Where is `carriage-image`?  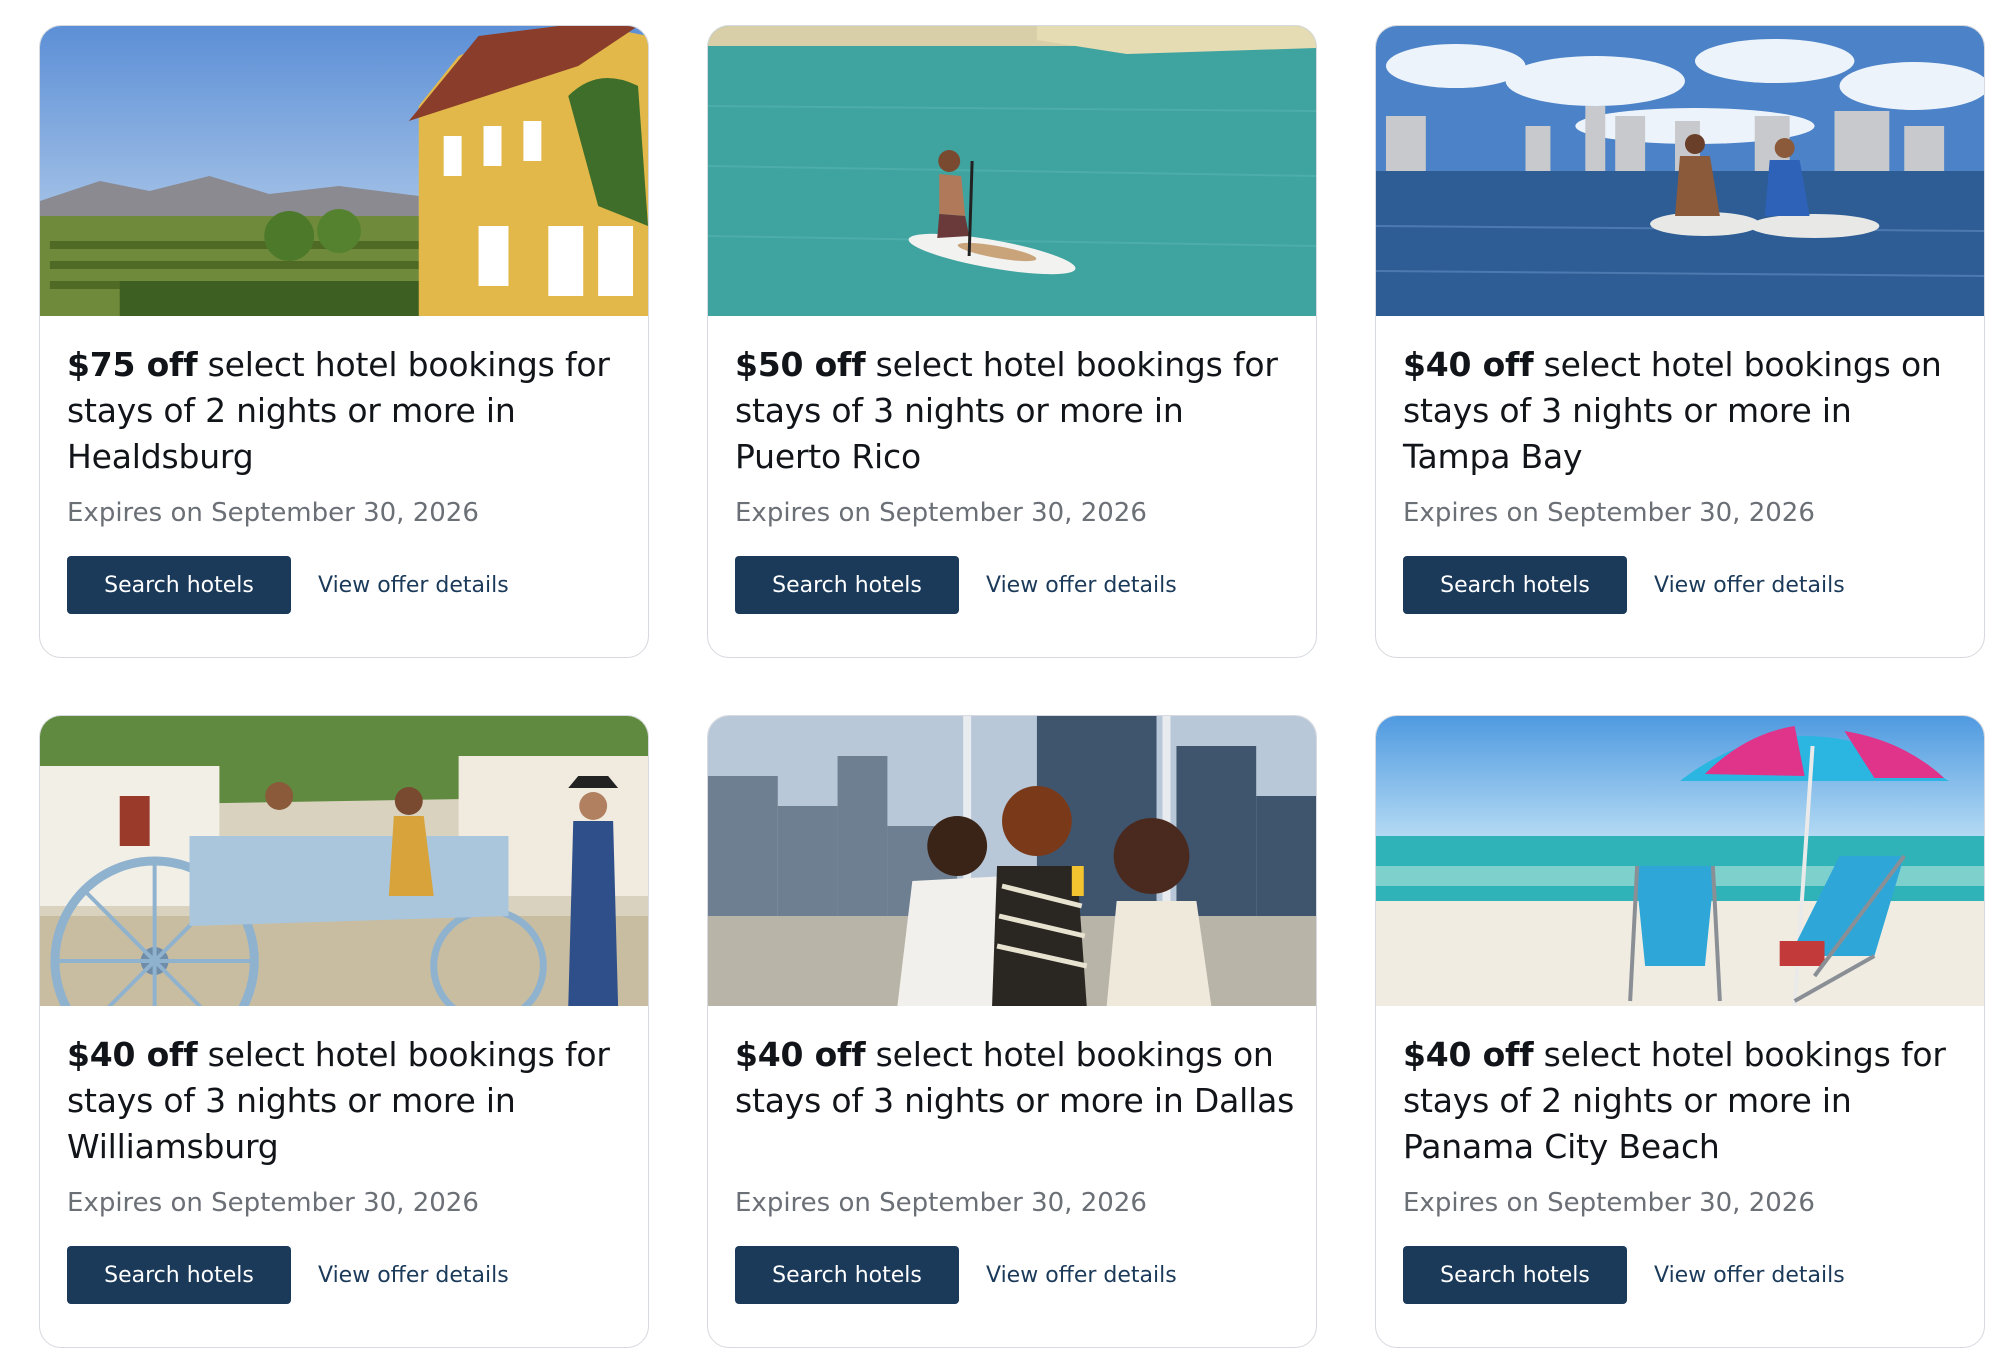 carriage-image is located at coordinates (344, 861).